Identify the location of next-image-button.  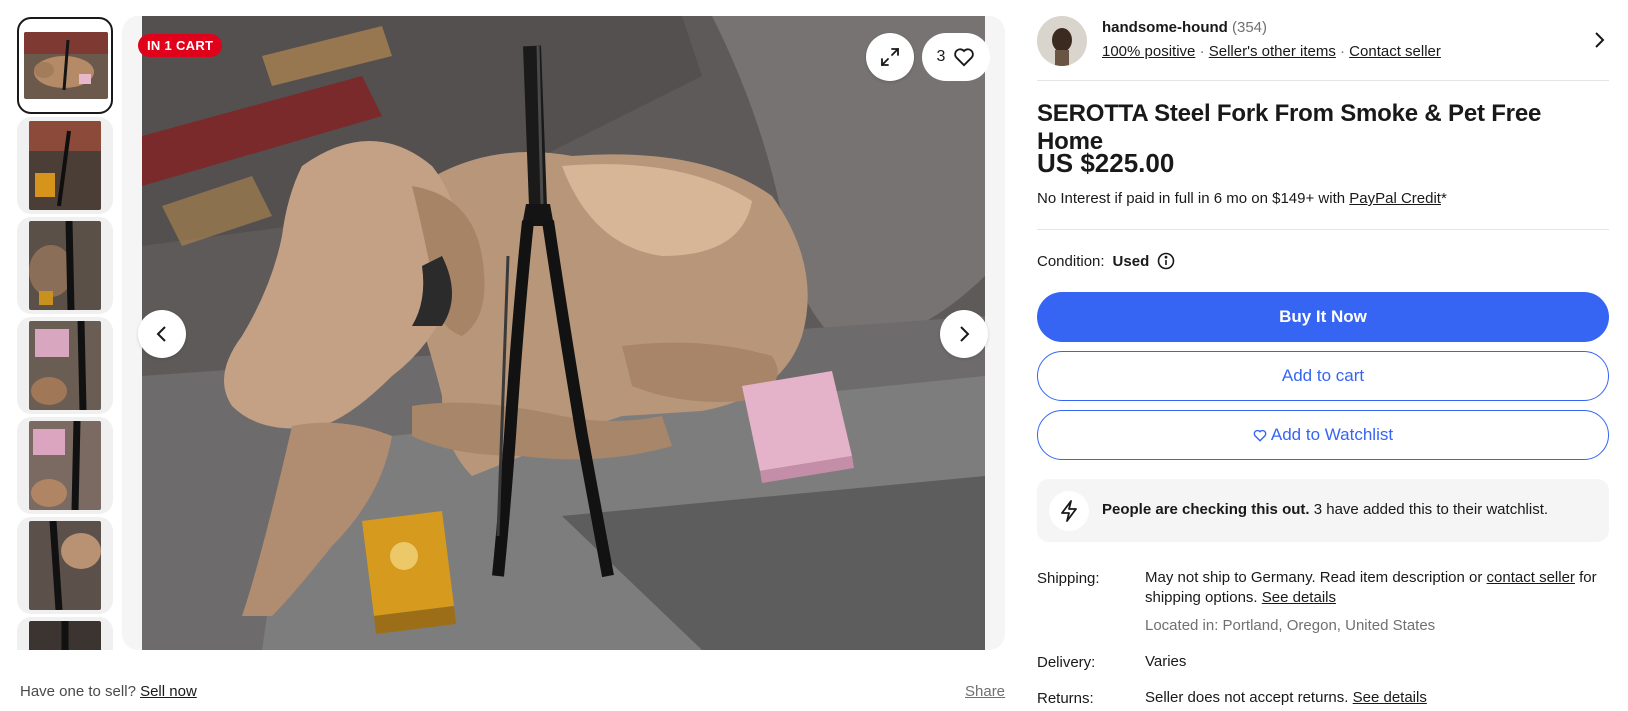
(964, 334).